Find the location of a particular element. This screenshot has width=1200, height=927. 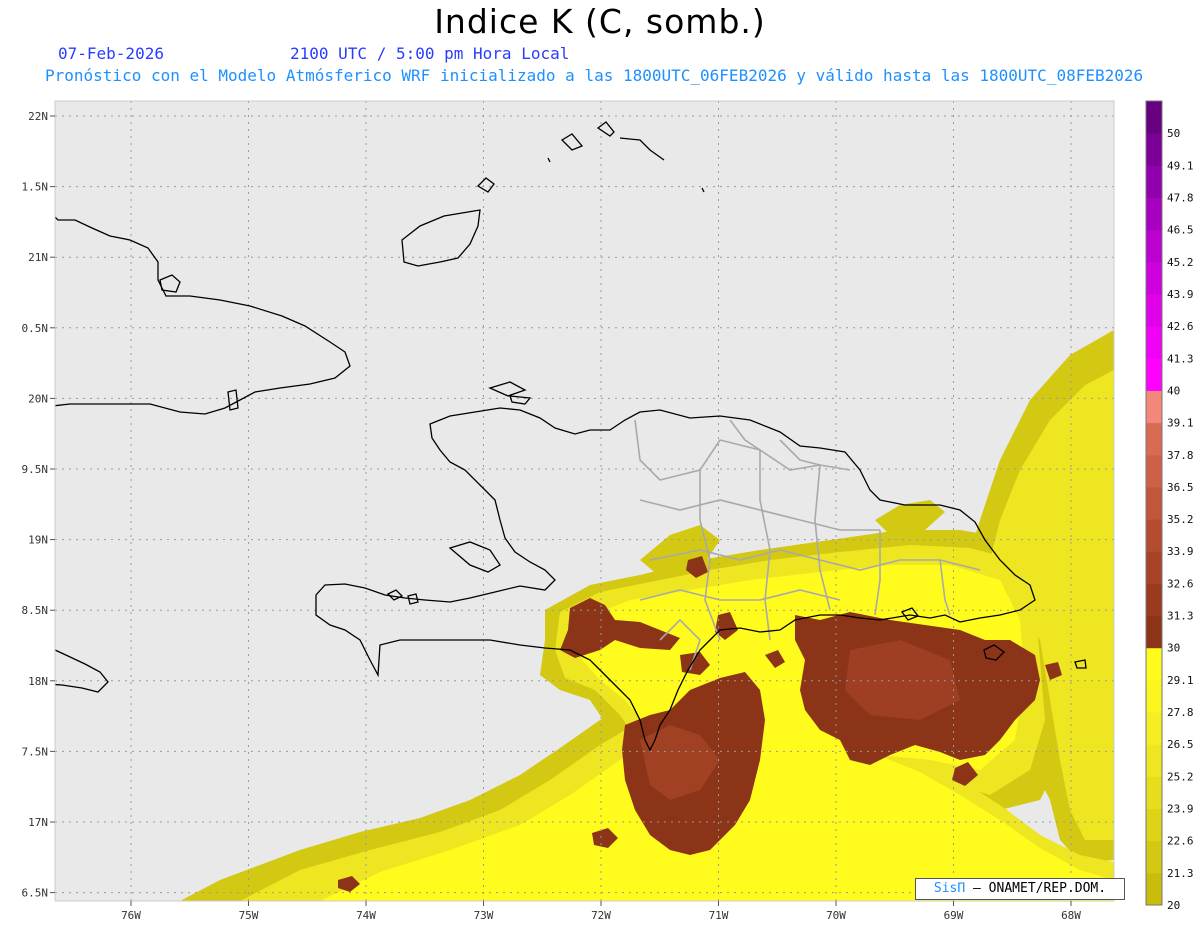

colorbar-label: 31.3 is located at coordinates (1180, 616).